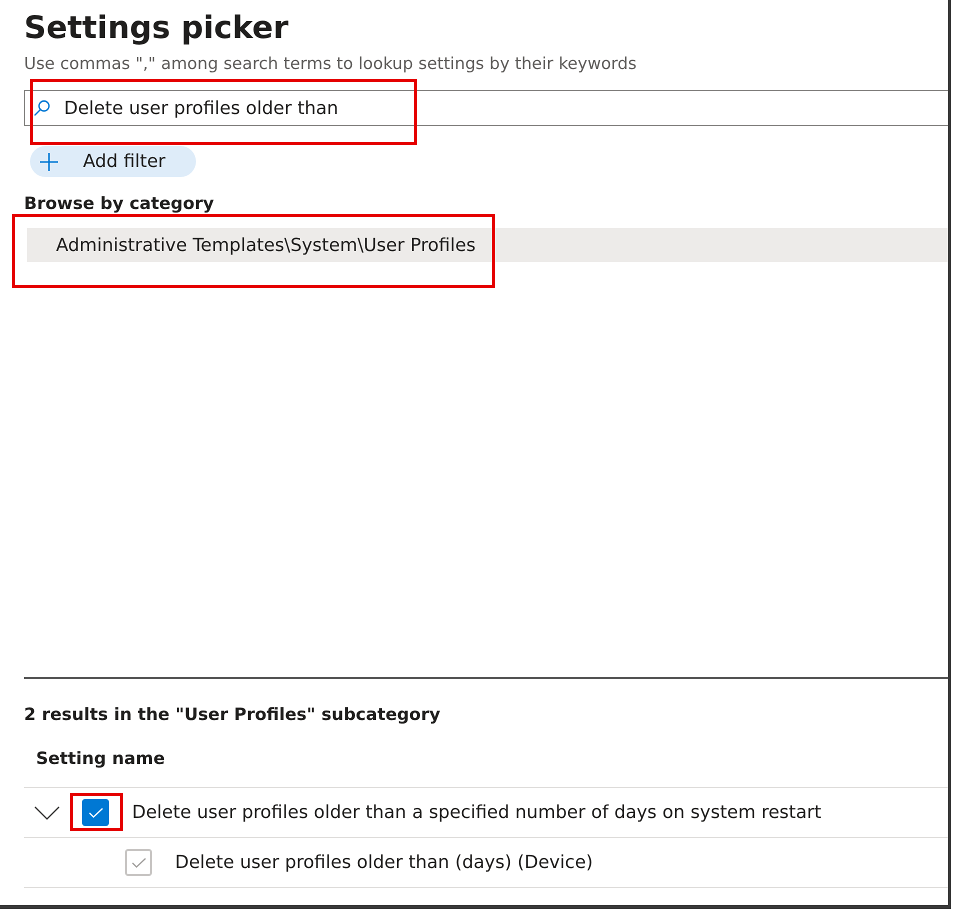 This screenshot has width=957, height=914. I want to click on section-heading: Browse by category, so click(119, 204).